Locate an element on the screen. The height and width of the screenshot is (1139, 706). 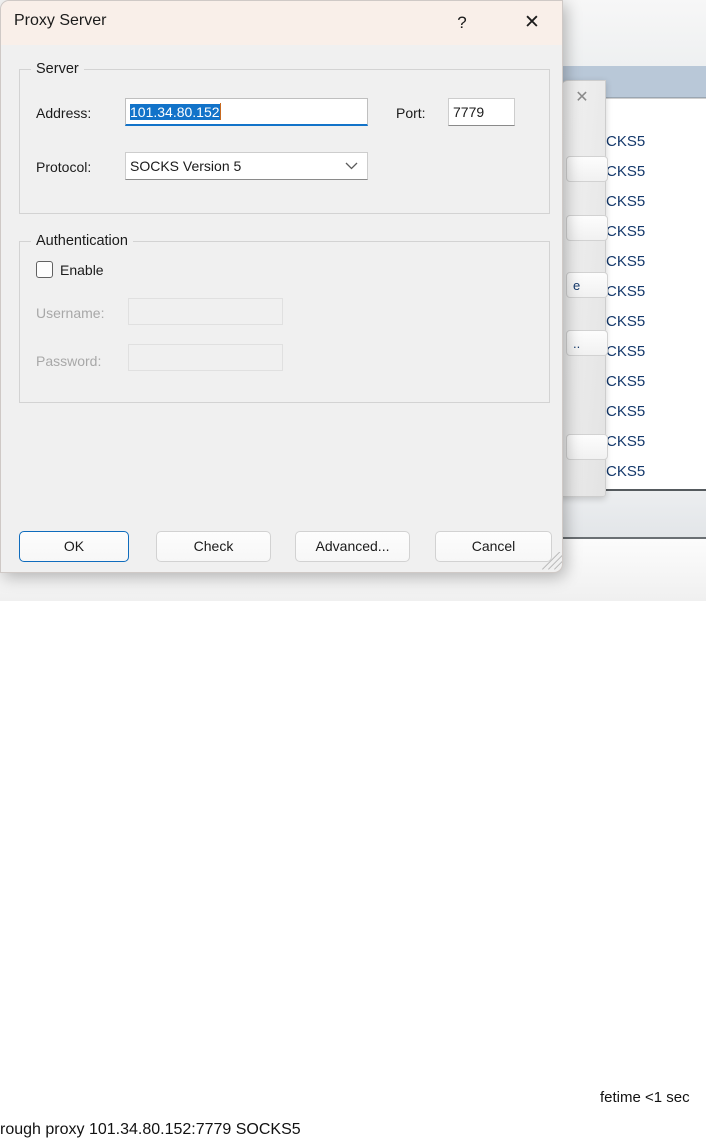
password-label: Password: is located at coordinates (69, 361).